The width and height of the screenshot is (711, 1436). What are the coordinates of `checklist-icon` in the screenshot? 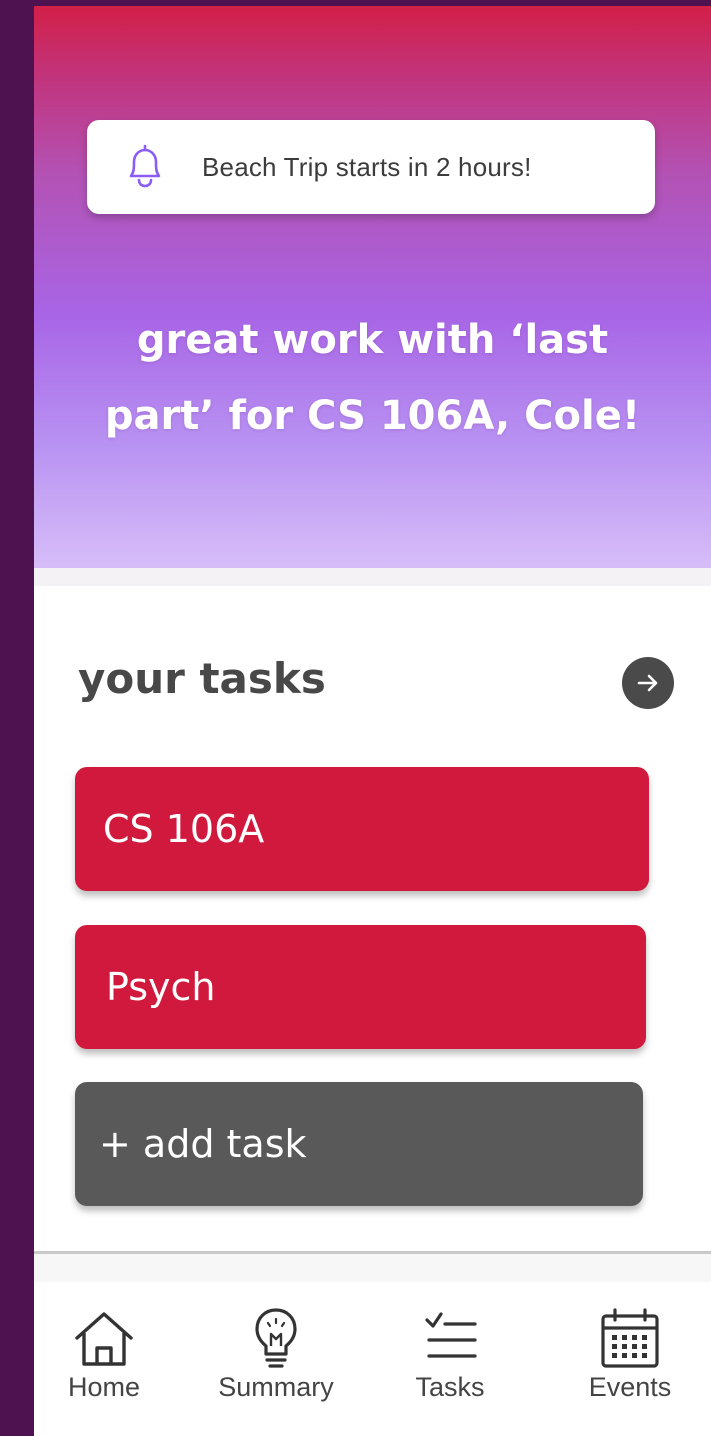 It's located at (451, 1335).